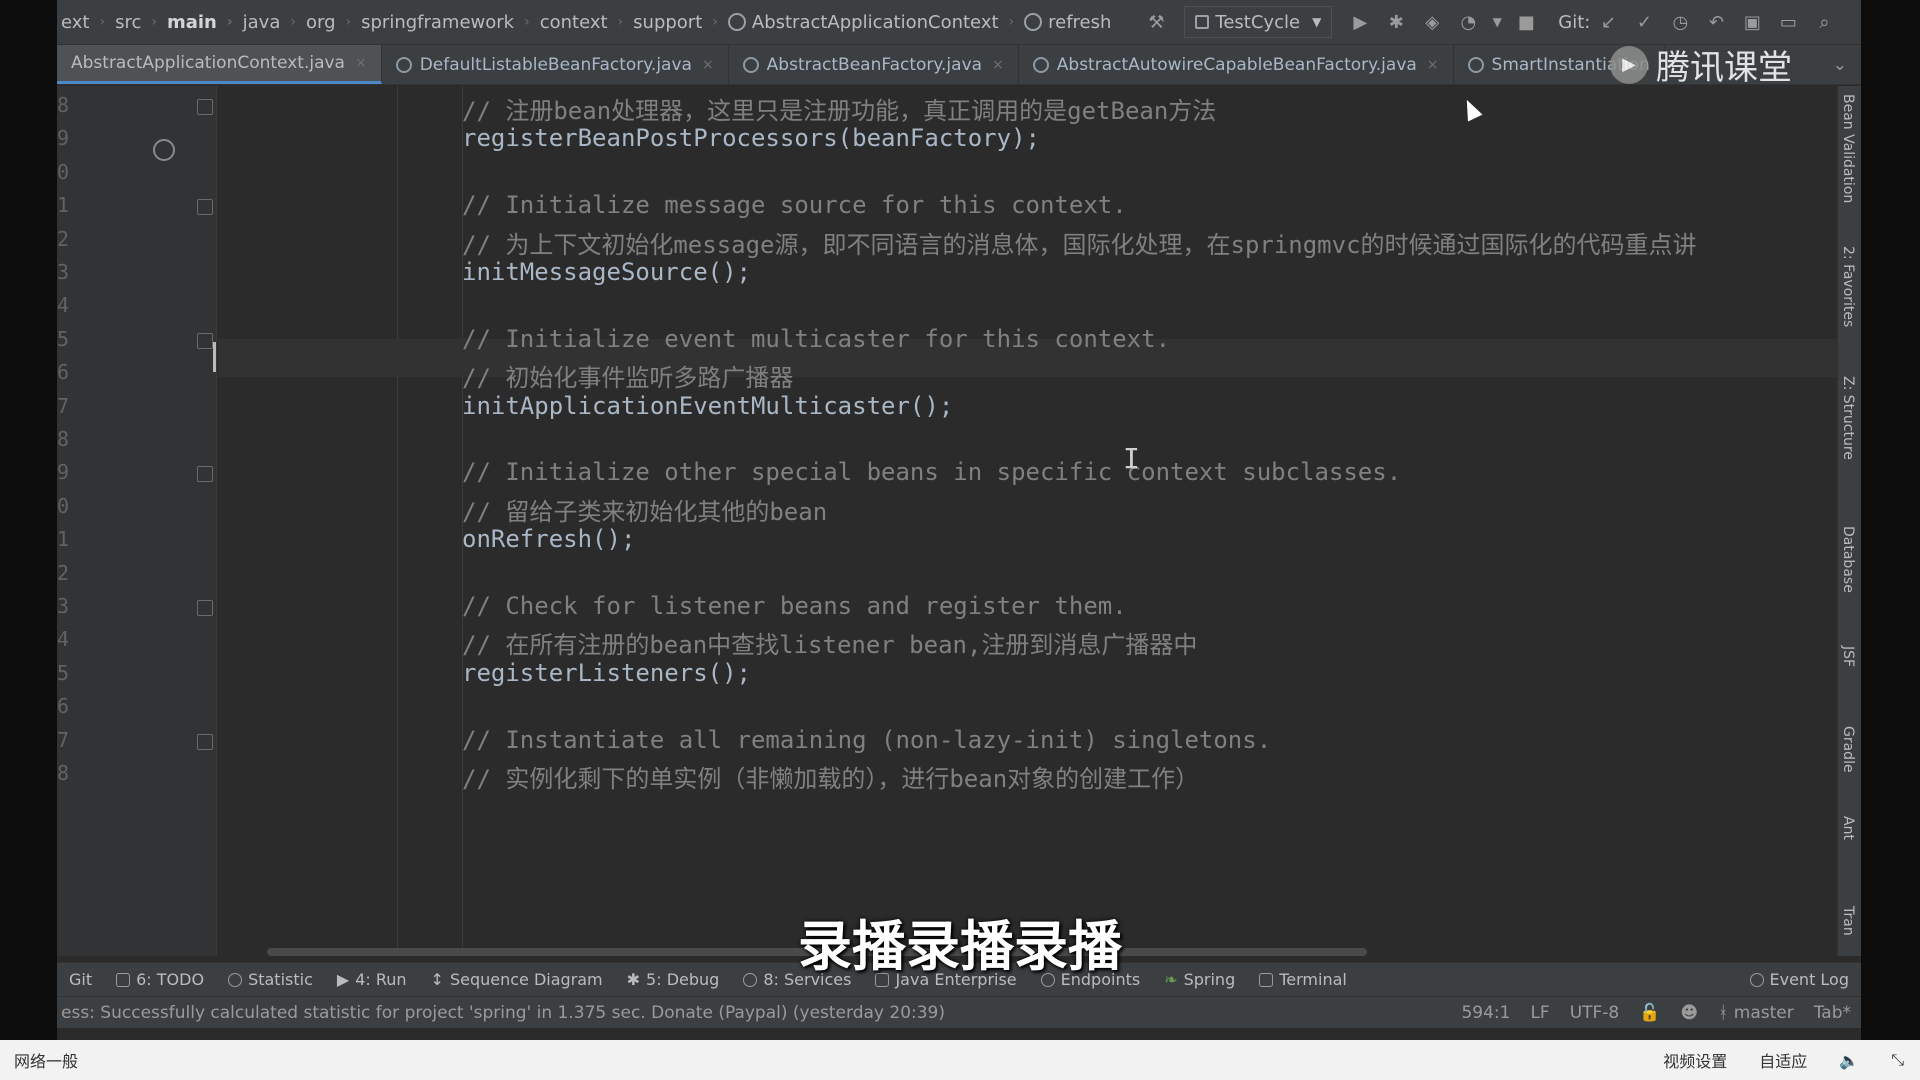  I want to click on code-comment-line: // 在所有注册的bean中查找listener bean,注册到消息广播器中, so click(829, 642).